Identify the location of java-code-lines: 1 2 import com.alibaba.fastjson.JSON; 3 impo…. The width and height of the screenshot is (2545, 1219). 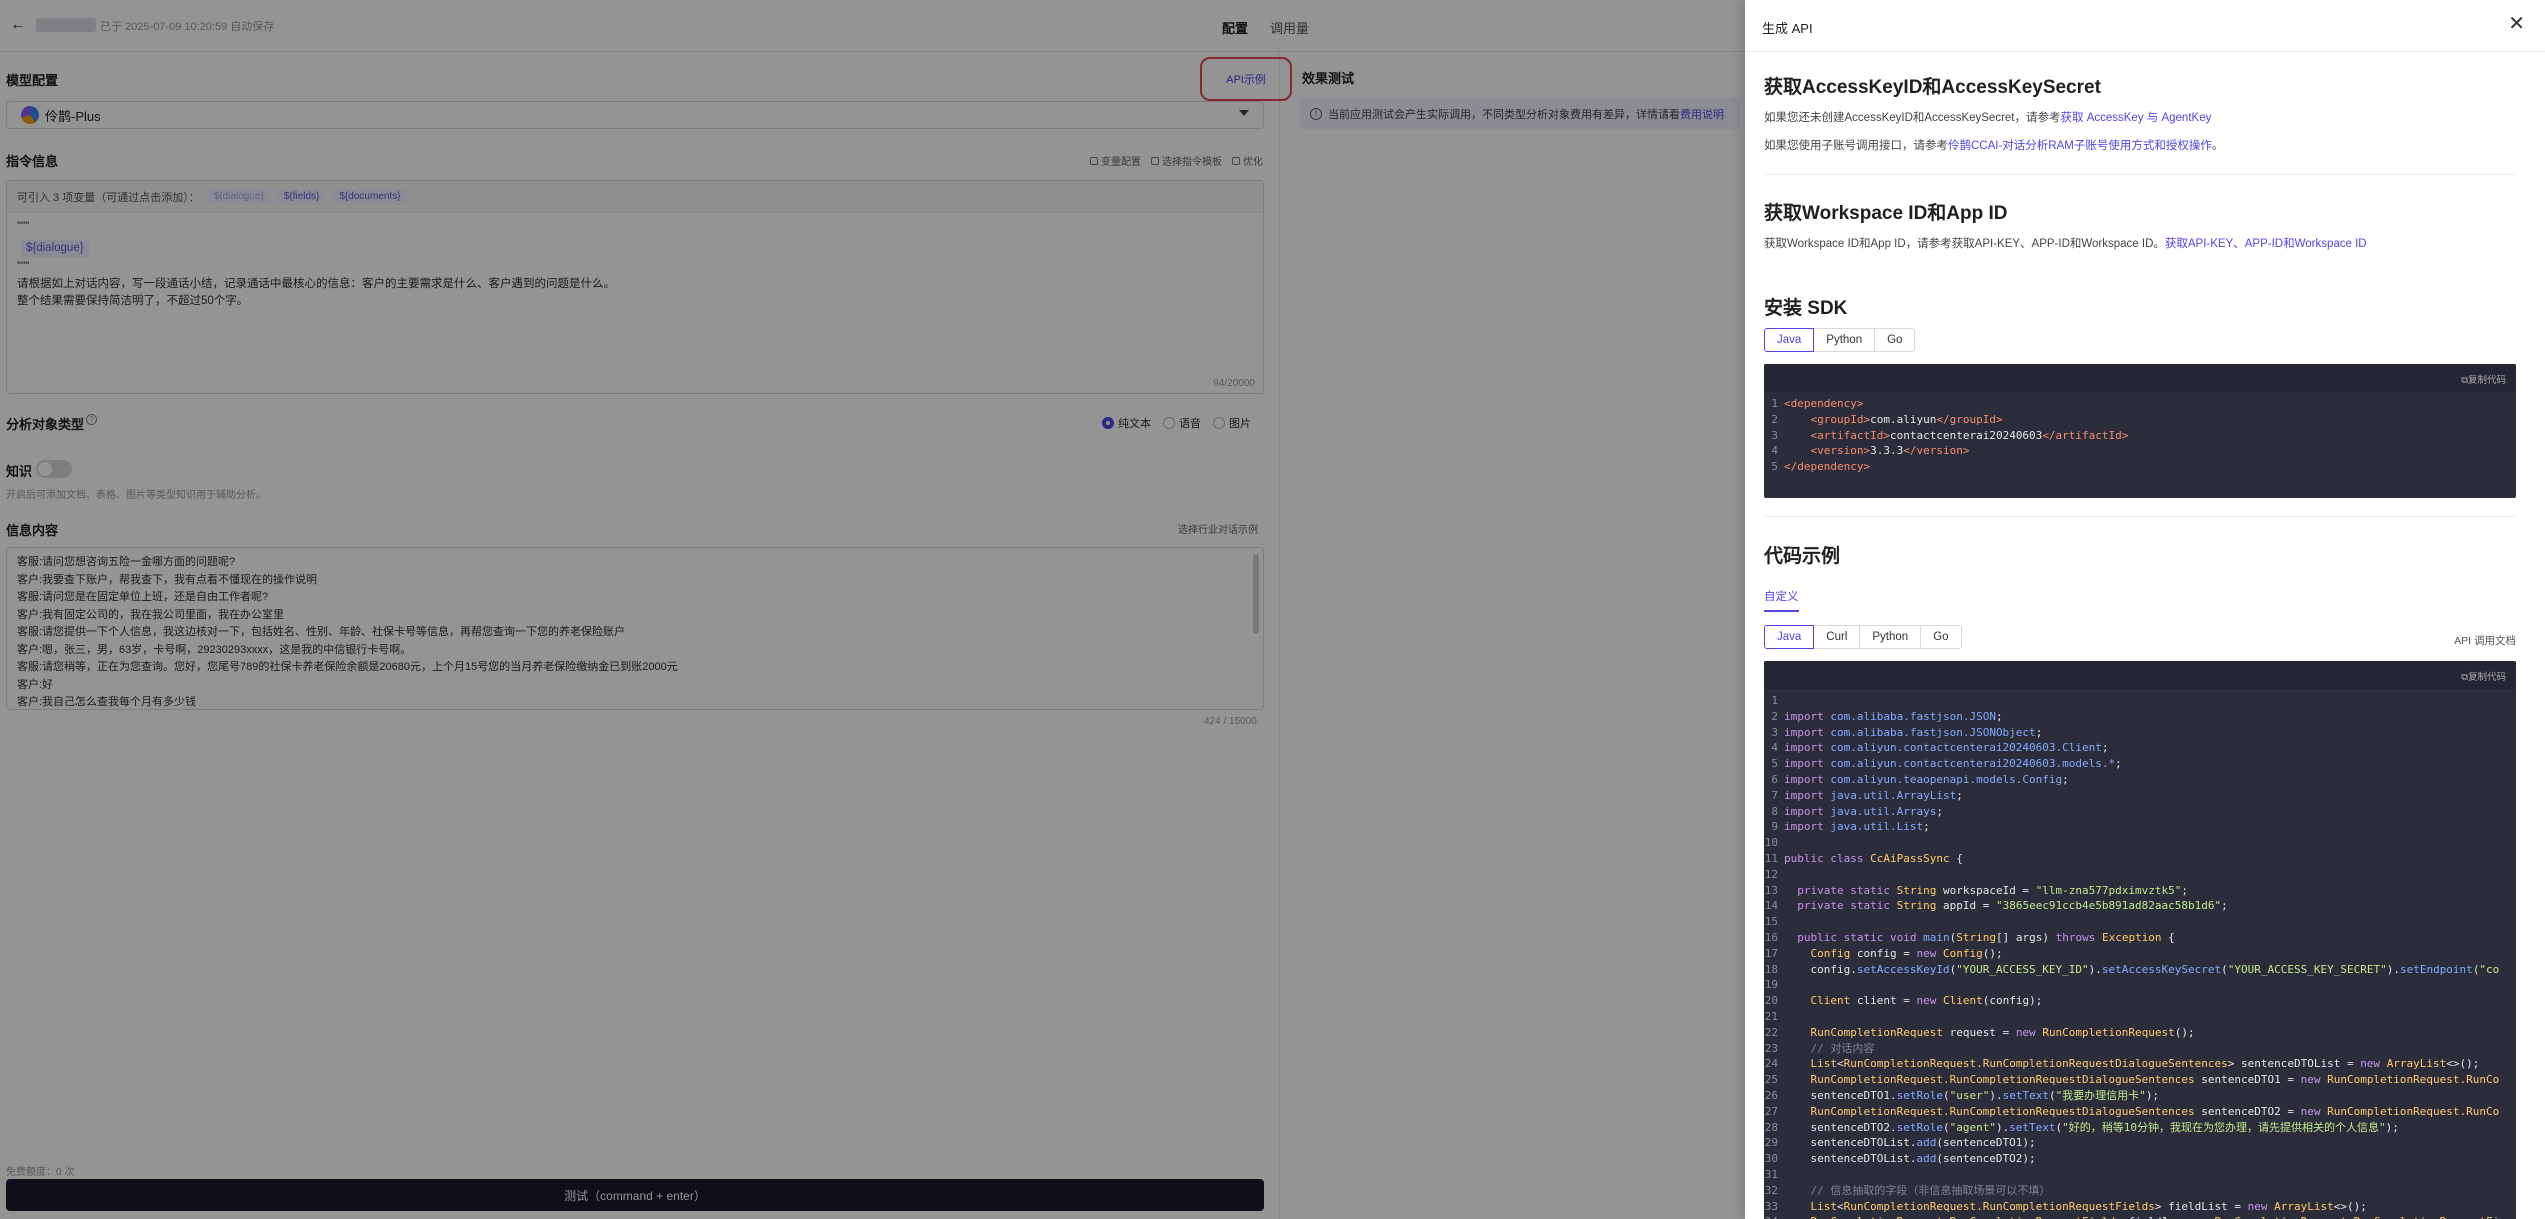
(2140, 954).